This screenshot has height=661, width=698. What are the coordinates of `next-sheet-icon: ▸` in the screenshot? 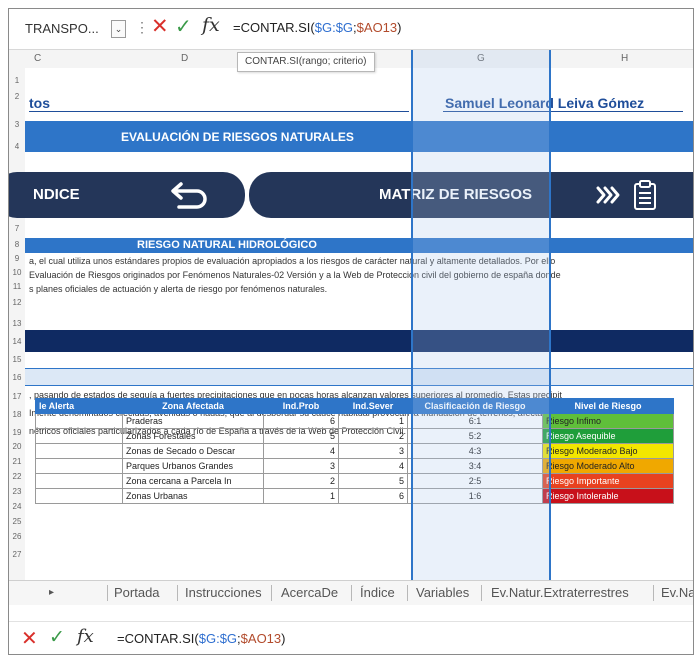 It's located at (51, 593).